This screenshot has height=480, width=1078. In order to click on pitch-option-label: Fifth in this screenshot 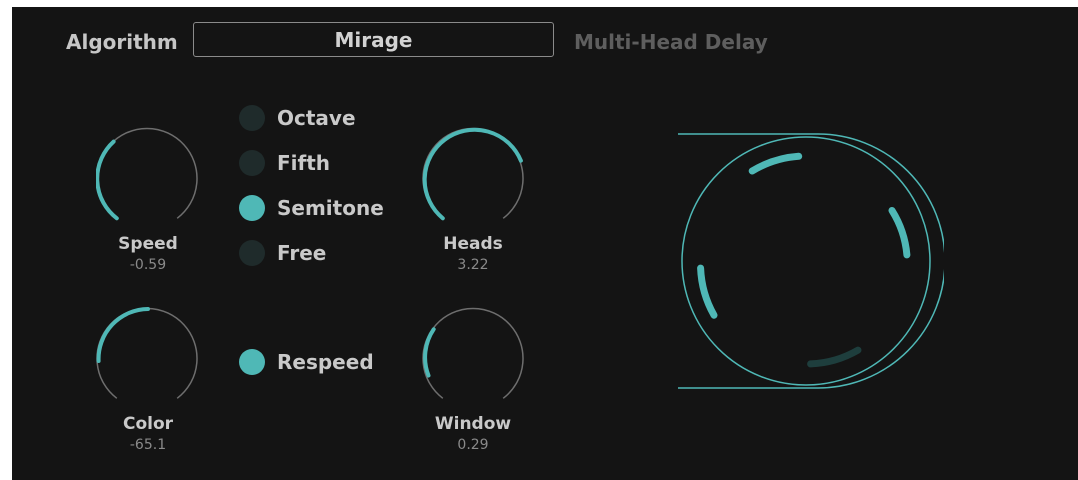, I will do `click(304, 163)`.